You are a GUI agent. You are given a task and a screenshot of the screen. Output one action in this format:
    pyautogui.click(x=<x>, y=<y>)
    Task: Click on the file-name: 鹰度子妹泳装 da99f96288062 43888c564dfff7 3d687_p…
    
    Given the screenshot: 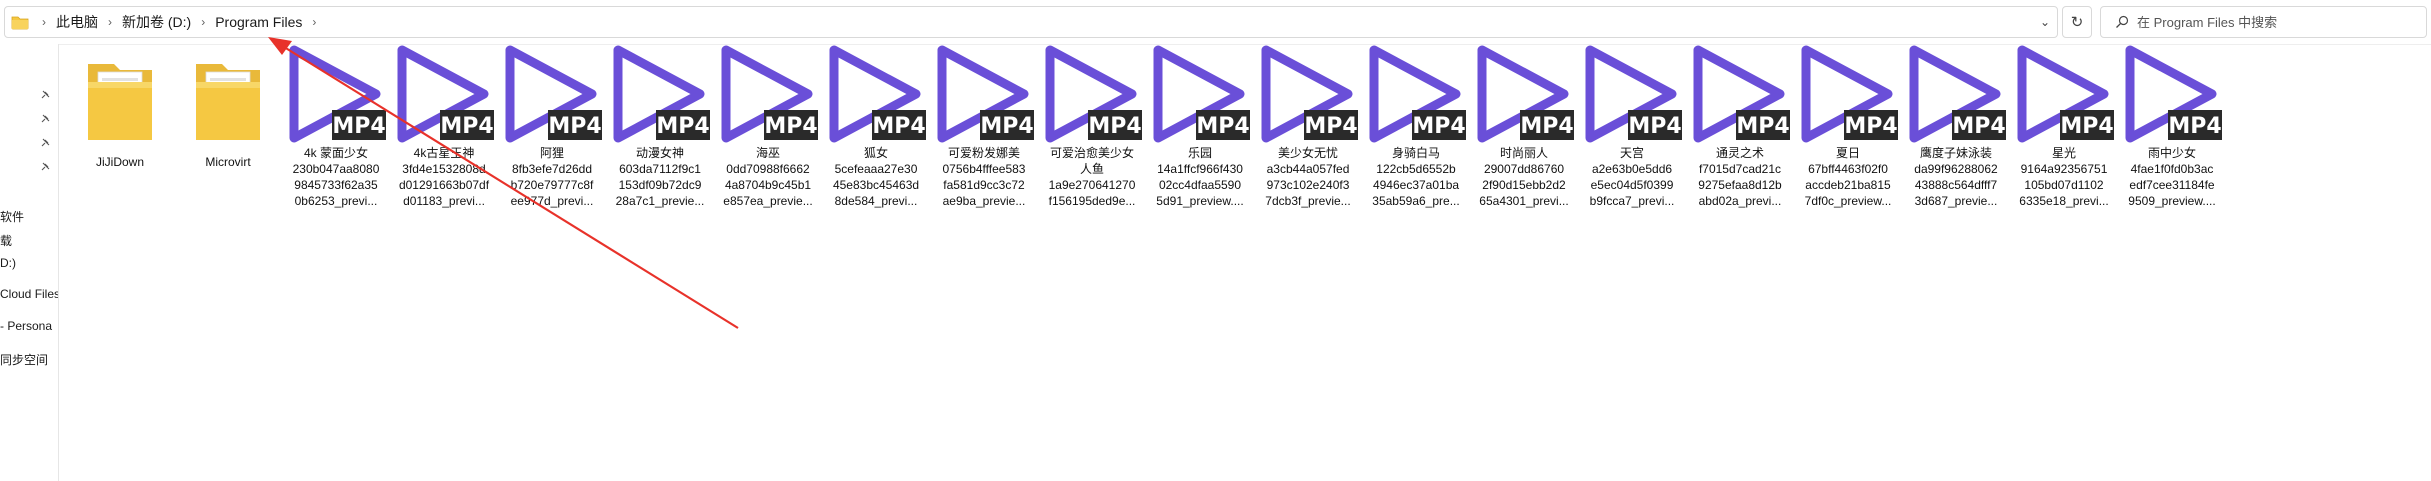 What is the action you would take?
    pyautogui.click(x=1956, y=177)
    